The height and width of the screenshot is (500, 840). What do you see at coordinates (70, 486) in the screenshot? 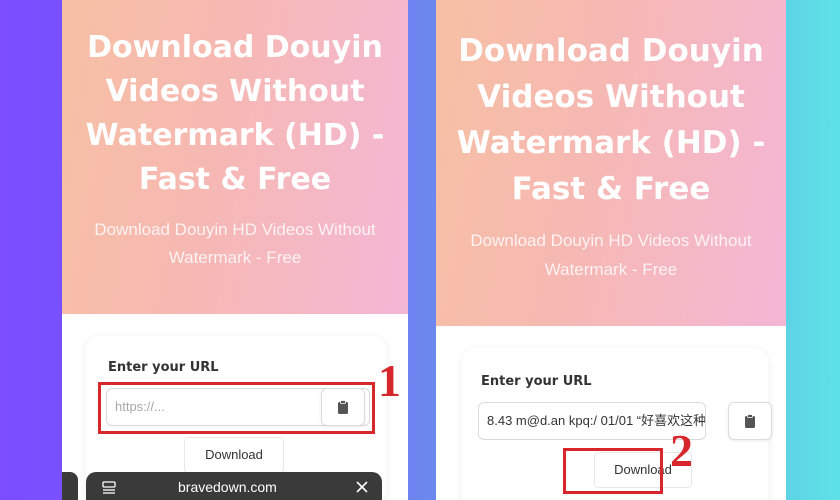
I see `browser-tab-stub` at bounding box center [70, 486].